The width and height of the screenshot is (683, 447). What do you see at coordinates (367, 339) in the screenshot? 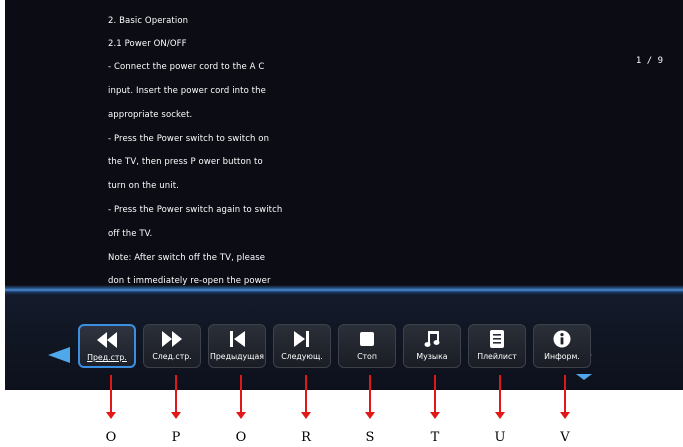
I see `stop-icon` at bounding box center [367, 339].